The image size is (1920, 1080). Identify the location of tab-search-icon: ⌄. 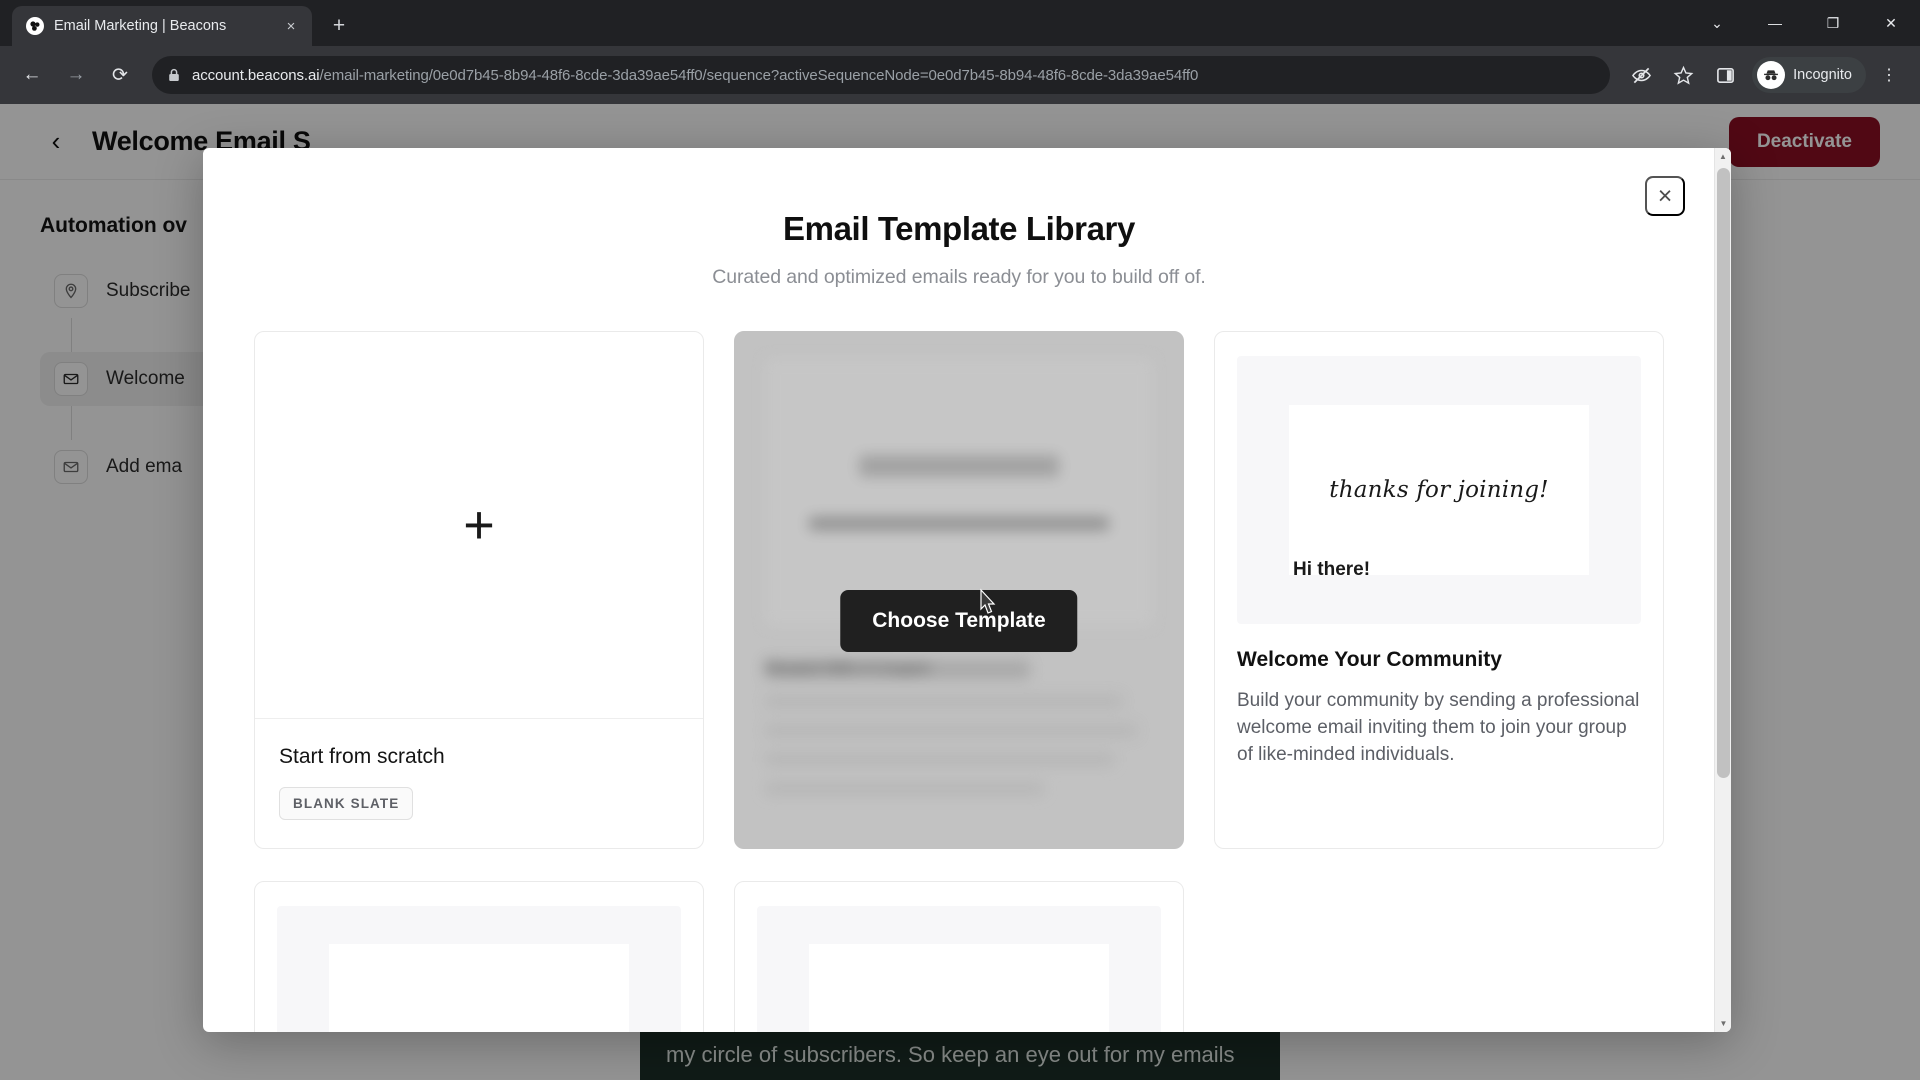
(1717, 23).